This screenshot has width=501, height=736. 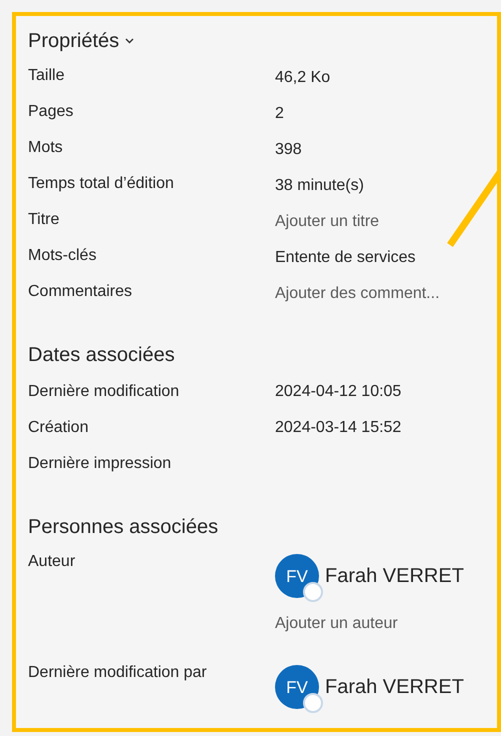 I want to click on section-title: Propriétés, so click(x=74, y=41).